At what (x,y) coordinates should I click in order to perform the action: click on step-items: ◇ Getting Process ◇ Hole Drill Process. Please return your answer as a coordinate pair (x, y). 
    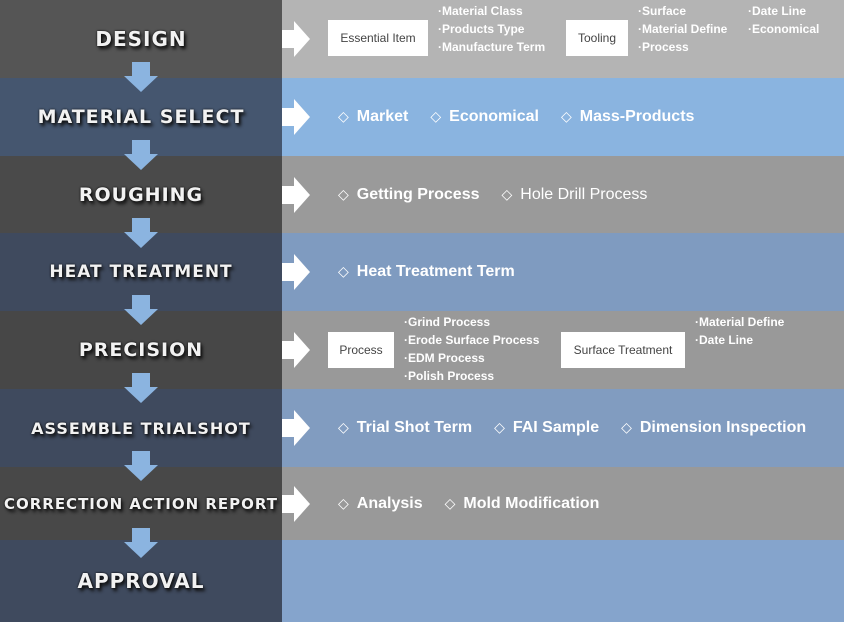
    Looking at the image, I should click on (492, 195).